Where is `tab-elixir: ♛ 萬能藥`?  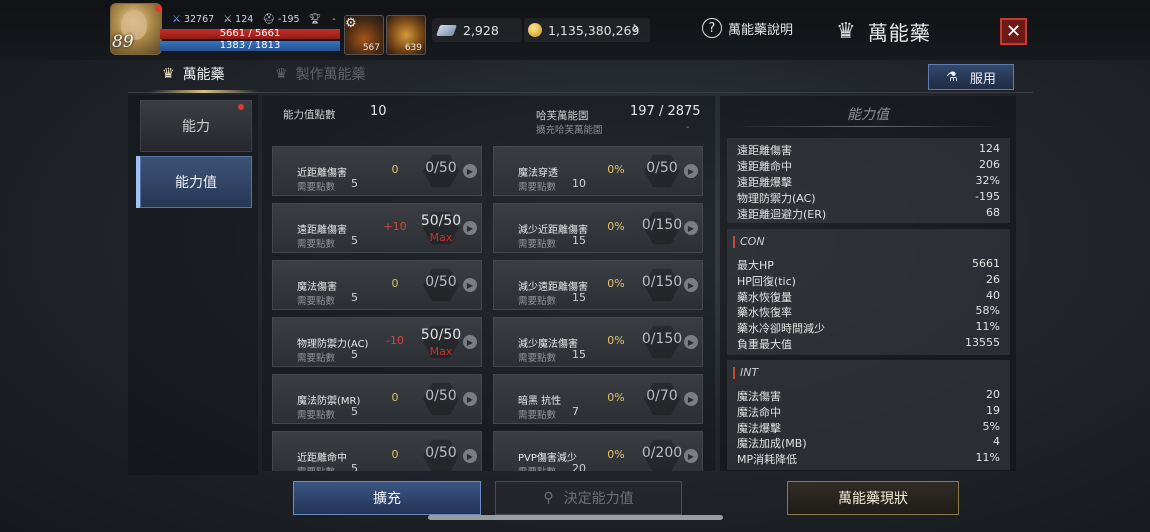 tab-elixir: ♛ 萬能藥 is located at coordinates (193, 74).